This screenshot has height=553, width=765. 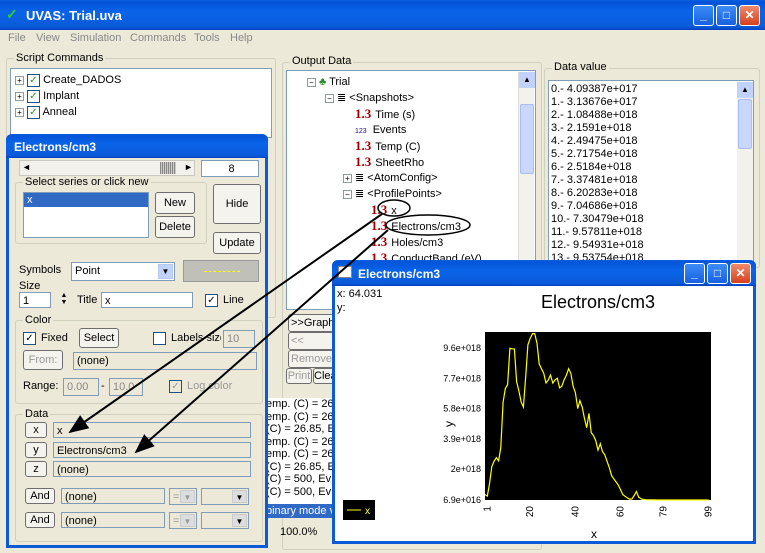 I want to click on labels-size-checkbox, so click(x=159, y=338).